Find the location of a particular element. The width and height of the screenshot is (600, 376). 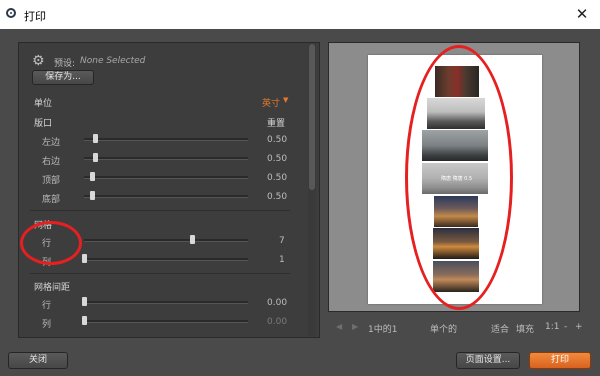

units-value: 英寸 is located at coordinates (271, 102).